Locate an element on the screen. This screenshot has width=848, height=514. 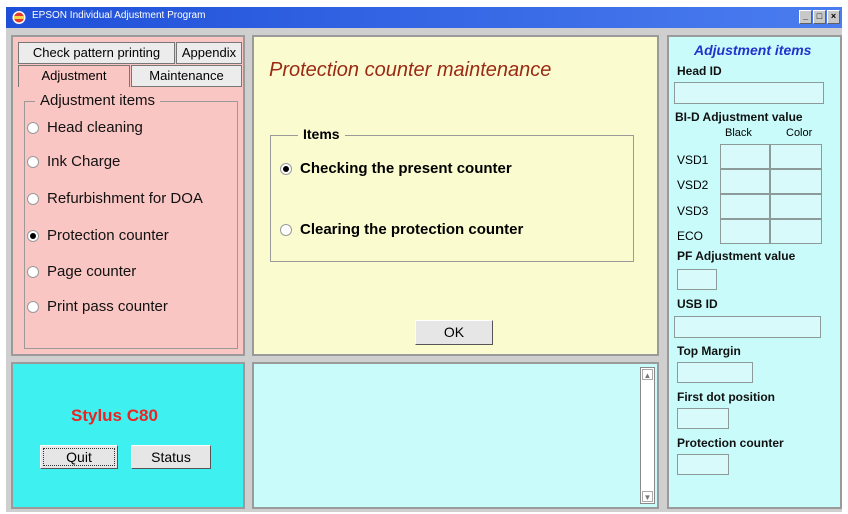
eco-black-field is located at coordinates (745, 231).